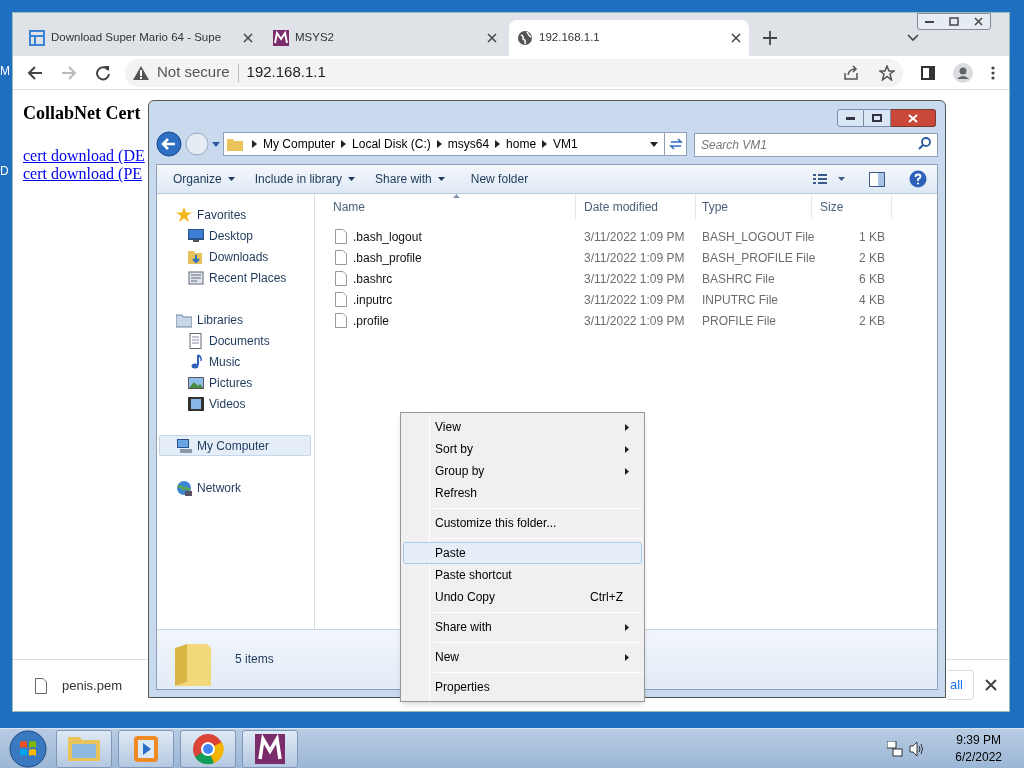  Describe the element at coordinates (816, 145) in the screenshot. I see `search-field: Search VM1` at that location.